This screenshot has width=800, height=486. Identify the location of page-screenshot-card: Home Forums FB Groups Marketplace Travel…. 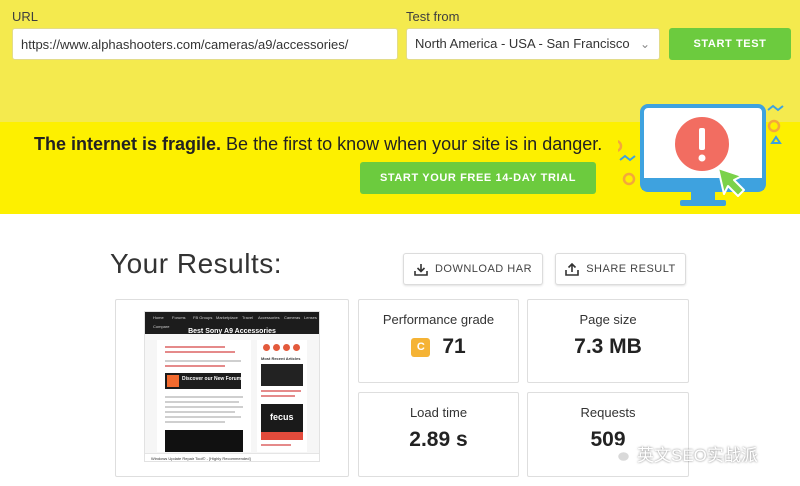
(232, 388).